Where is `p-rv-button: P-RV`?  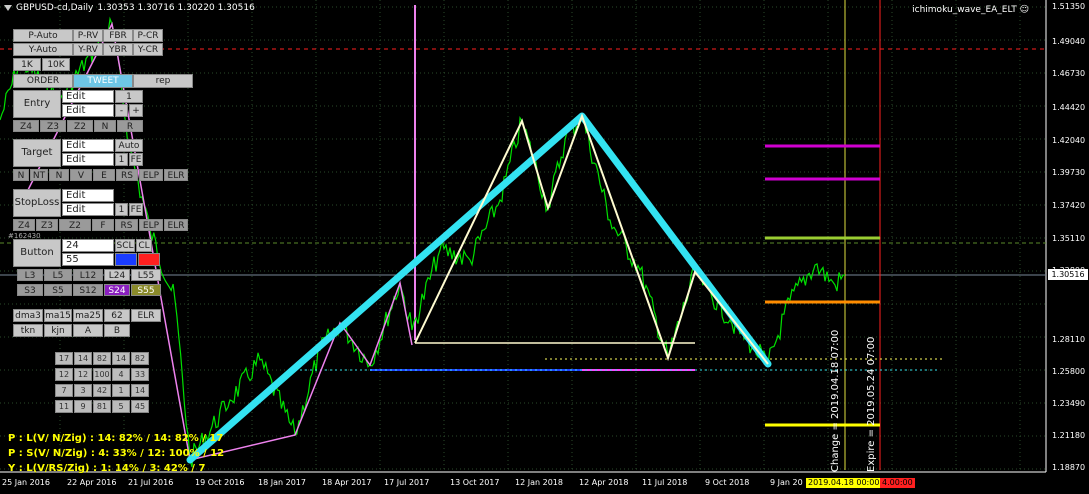
p-rv-button: P-RV is located at coordinates (88, 35).